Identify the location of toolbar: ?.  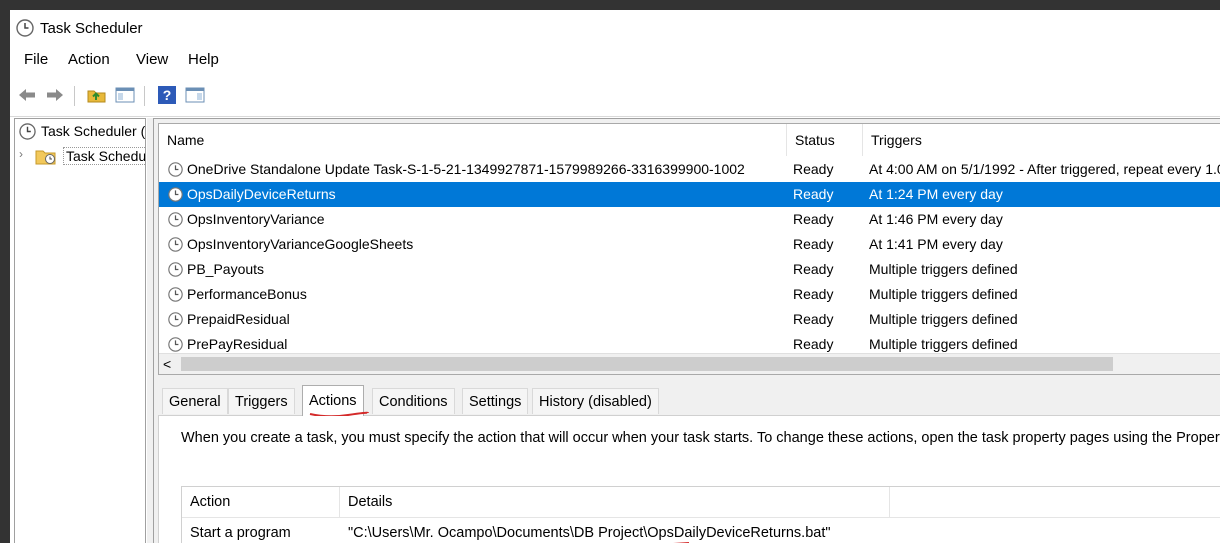
(615, 96).